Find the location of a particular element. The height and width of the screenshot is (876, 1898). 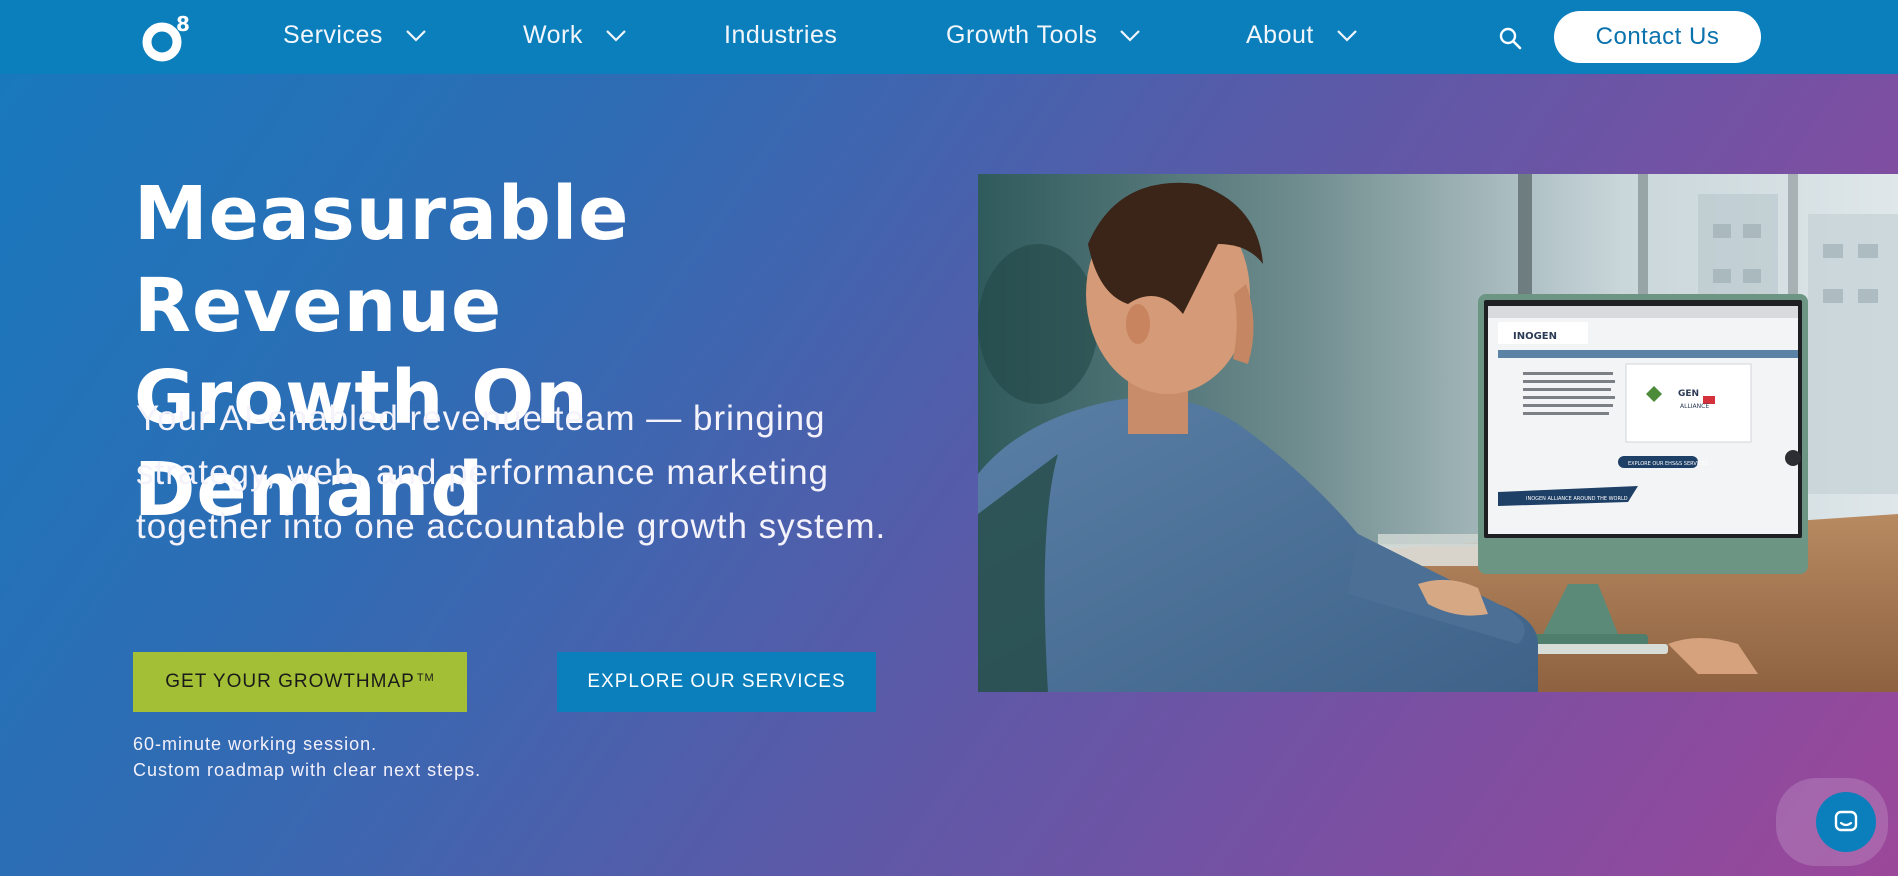

nav-work-label: Work is located at coordinates (553, 34).